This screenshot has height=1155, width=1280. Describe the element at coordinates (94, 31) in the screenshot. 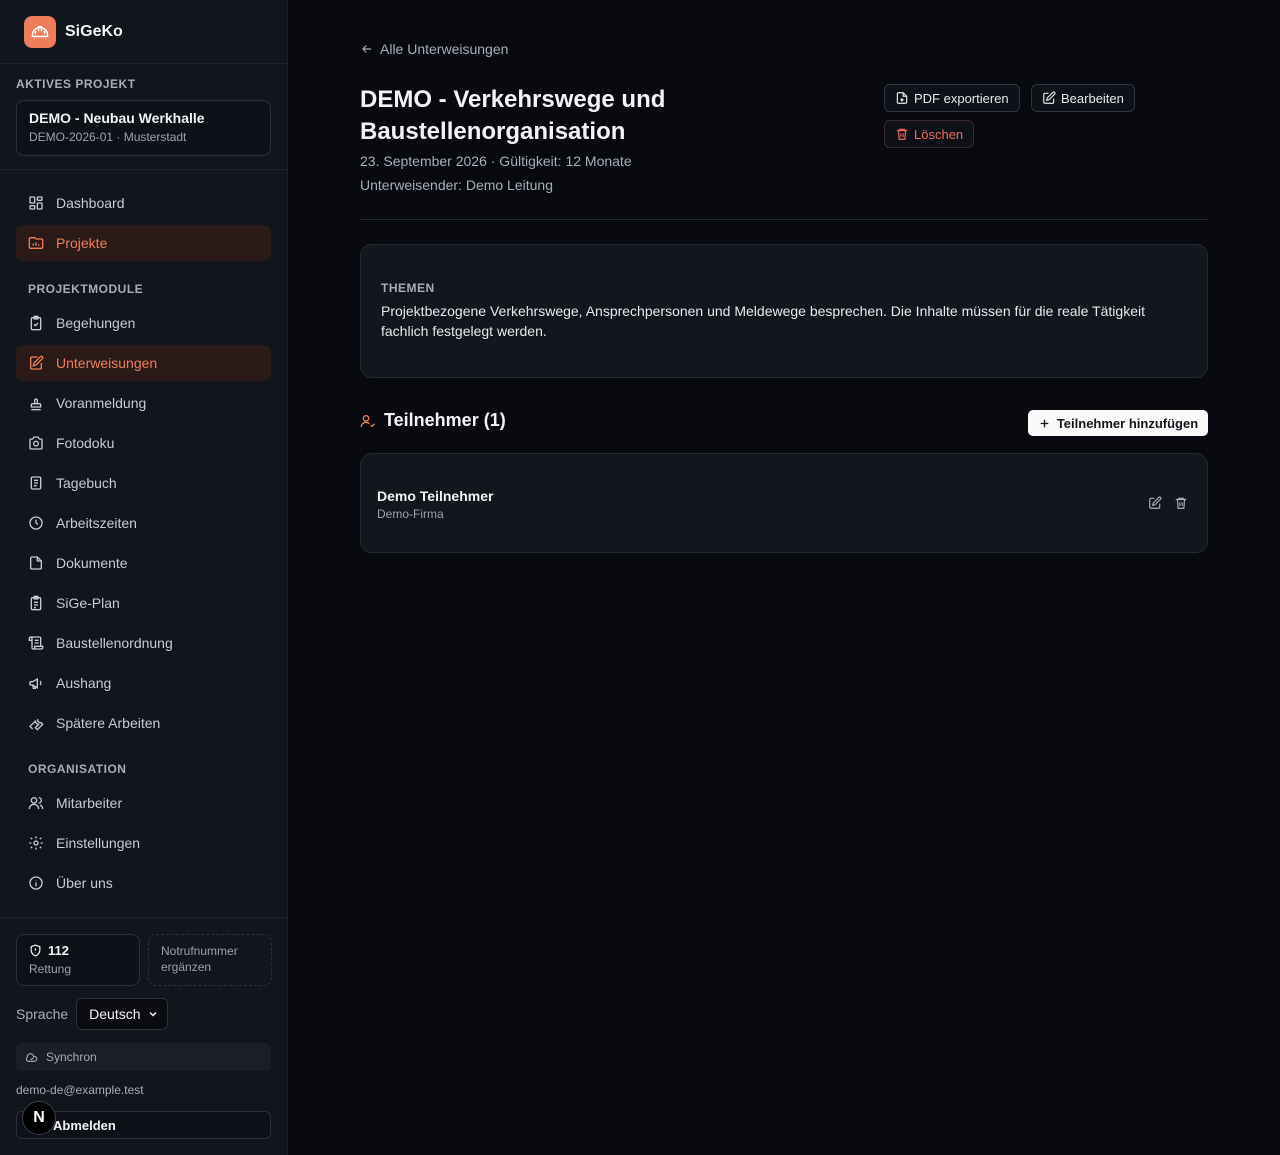

I see `app-name: SiGeKo` at that location.